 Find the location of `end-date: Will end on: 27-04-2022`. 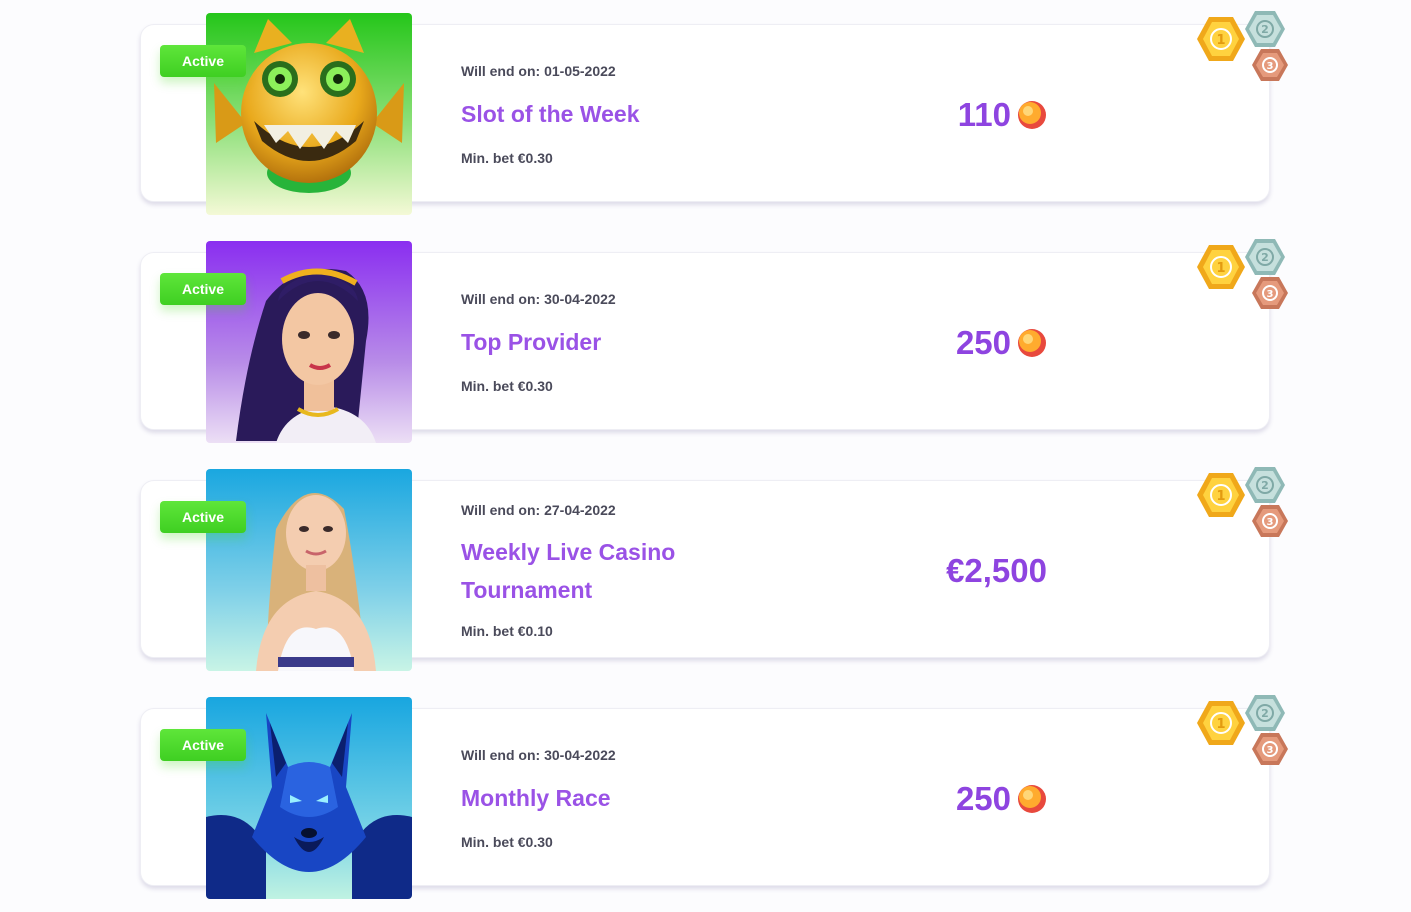

end-date: Will end on: 27-04-2022 is located at coordinates (538, 510).